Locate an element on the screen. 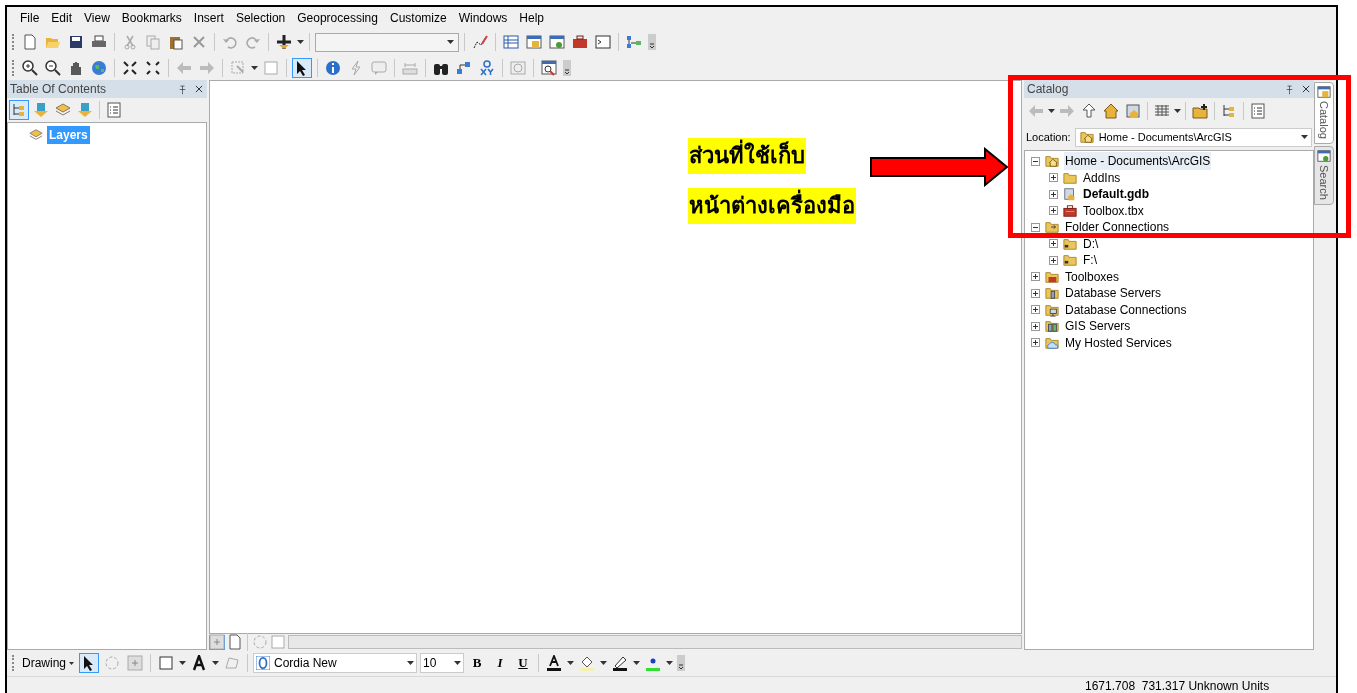  menu-item: Bookmarks is located at coordinates (151, 18).